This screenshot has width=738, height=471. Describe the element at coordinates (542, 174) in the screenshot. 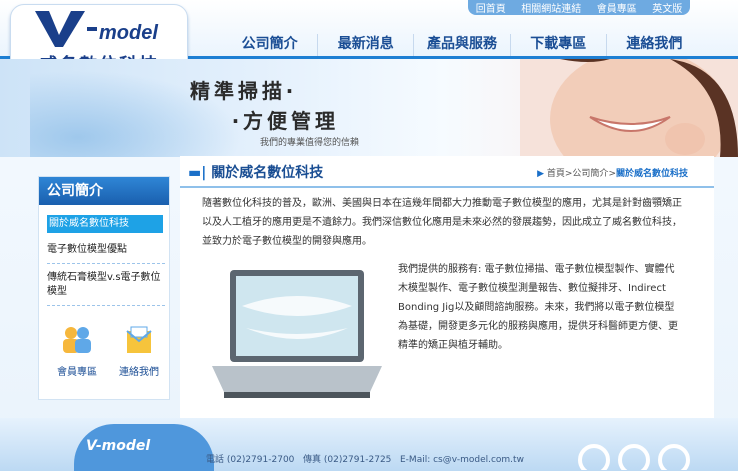

I see `breadcrumb-arrow-icon: ▶` at that location.